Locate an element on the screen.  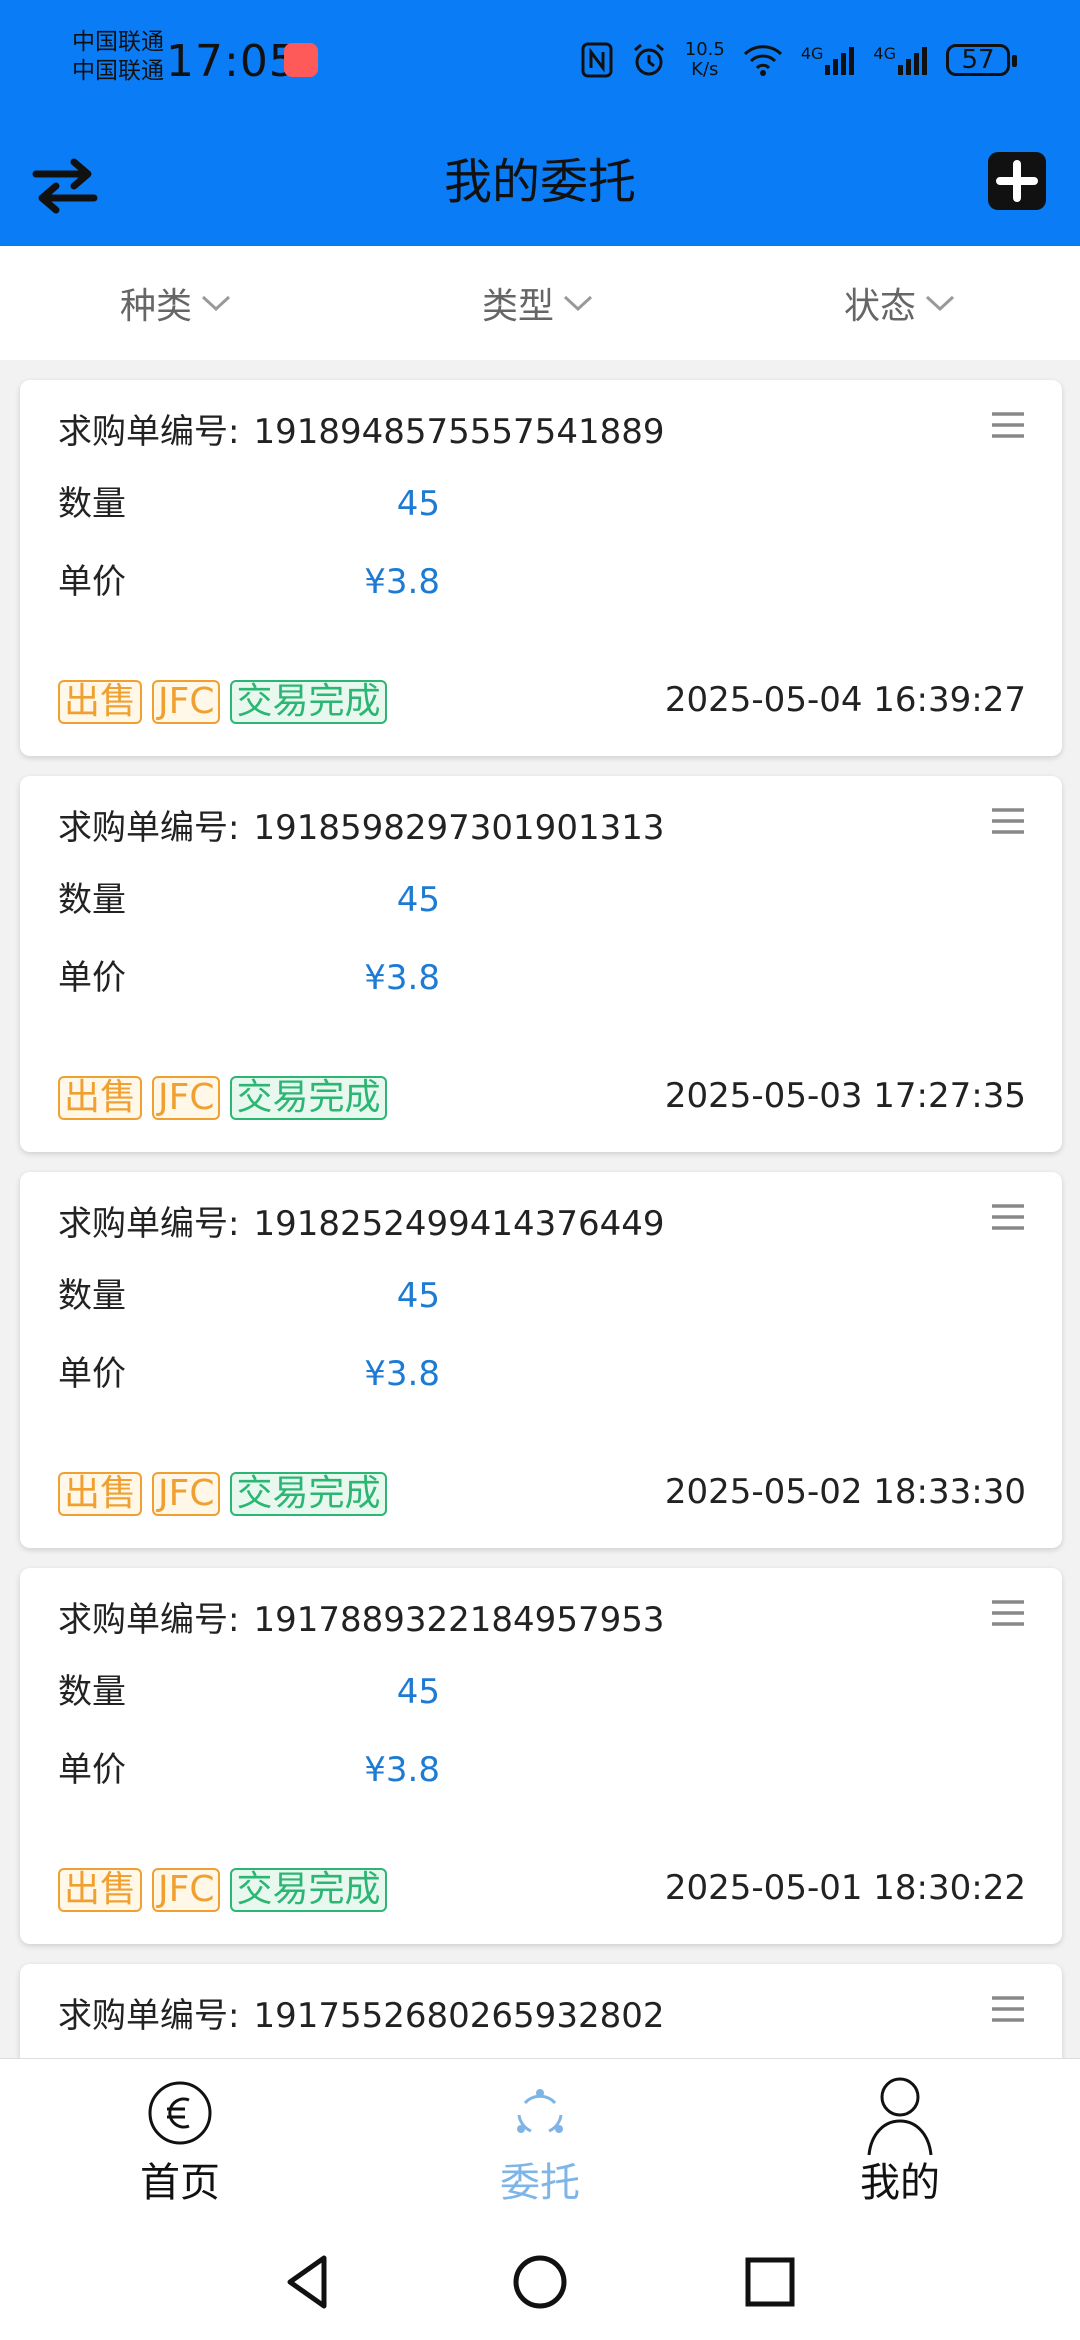
filter-type-label: 类型 is located at coordinates (518, 306).